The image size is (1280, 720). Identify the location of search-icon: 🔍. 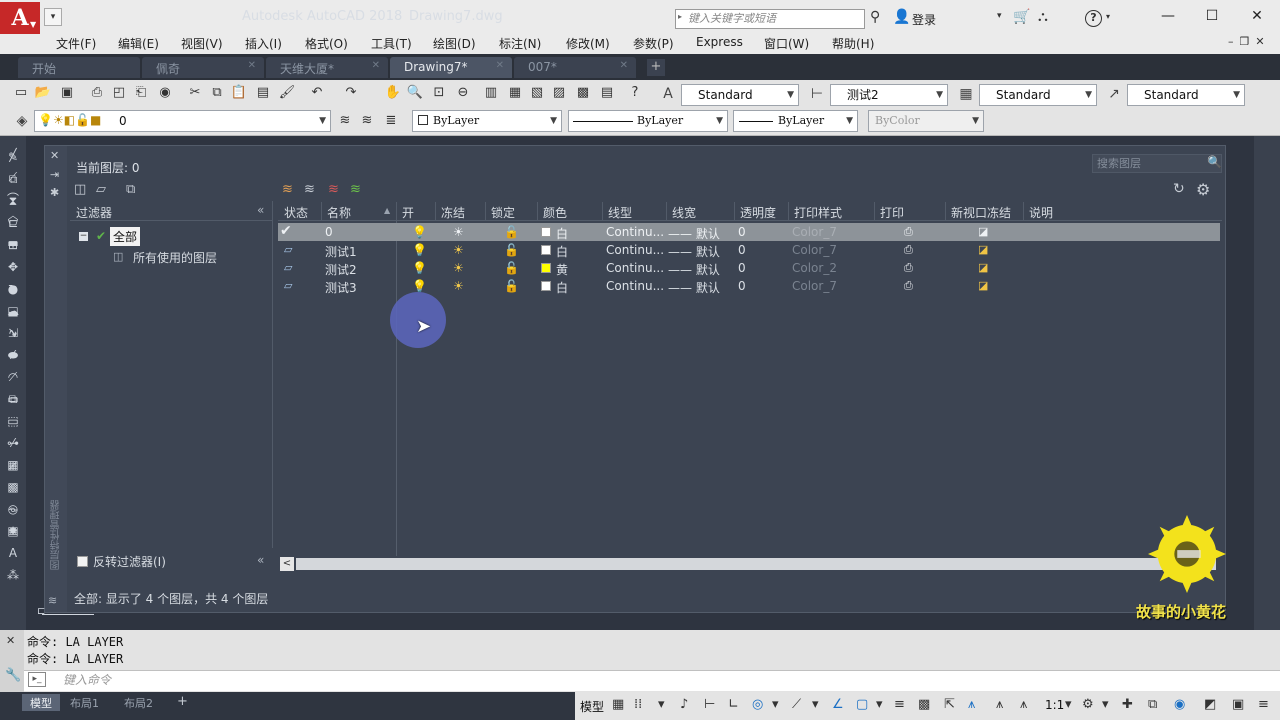
(1214, 162).